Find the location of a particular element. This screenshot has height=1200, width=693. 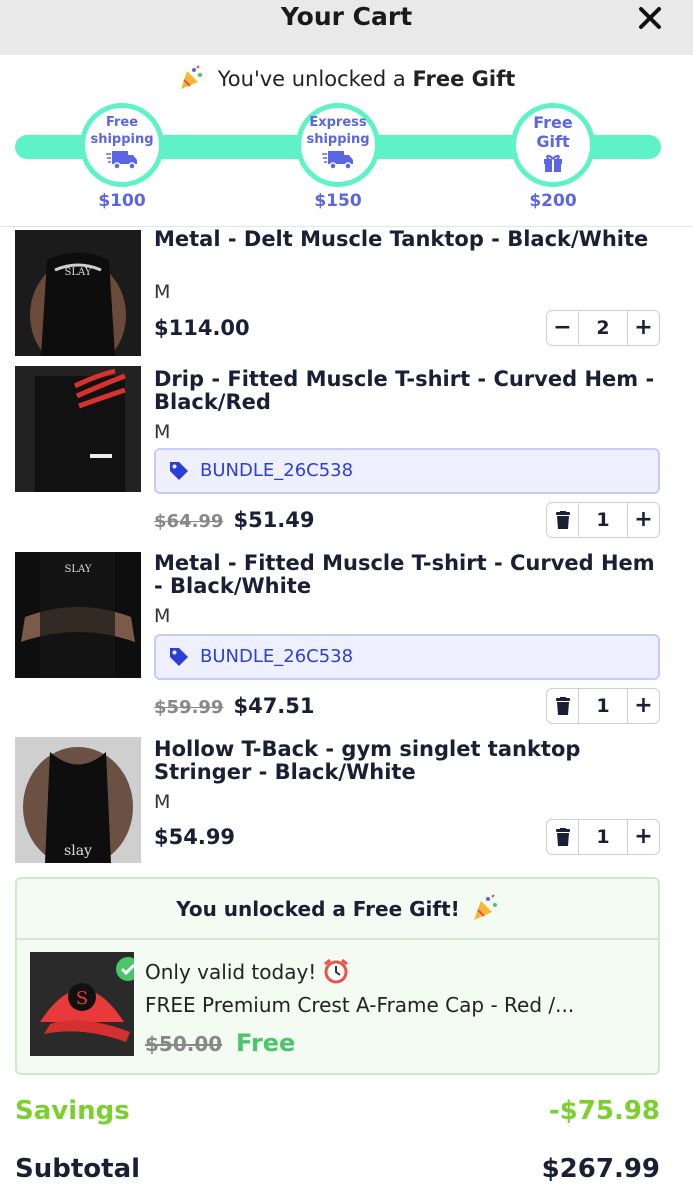

milestone-free-gift: Free Gift is located at coordinates (553, 145).